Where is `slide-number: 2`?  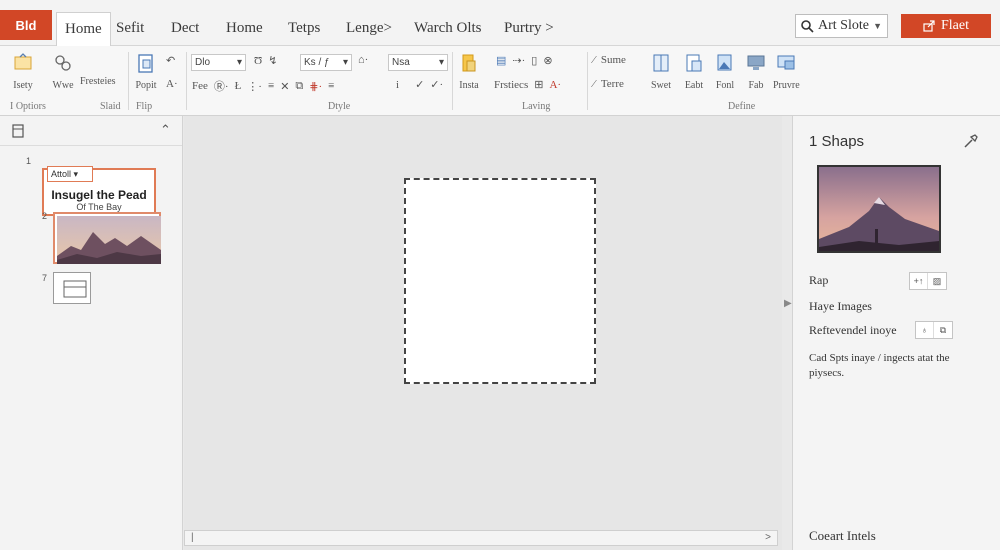 slide-number: 2 is located at coordinates (45, 216).